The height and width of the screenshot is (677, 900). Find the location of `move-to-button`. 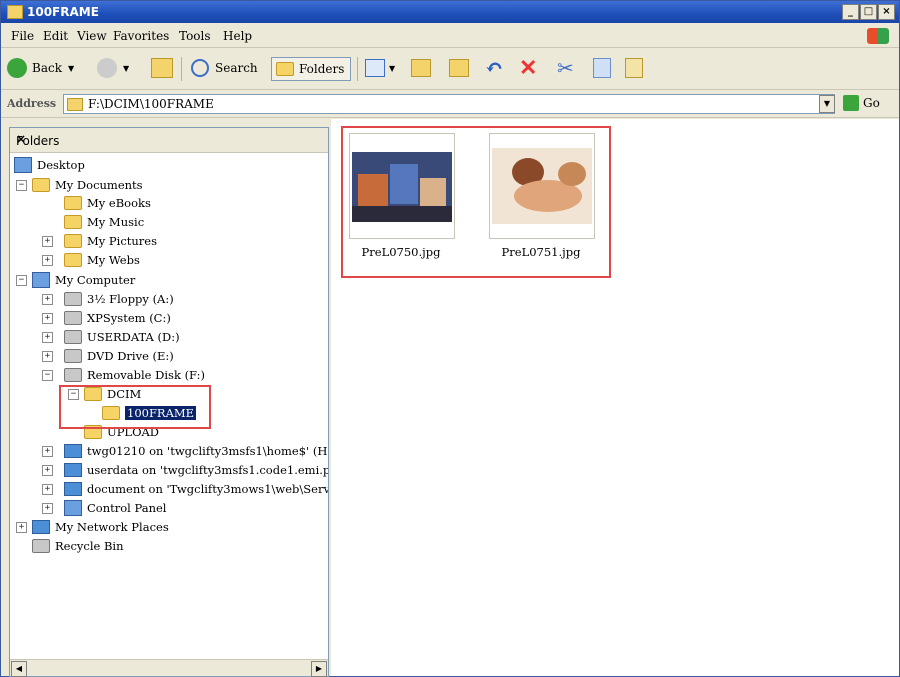

move-to-button is located at coordinates (421, 68).